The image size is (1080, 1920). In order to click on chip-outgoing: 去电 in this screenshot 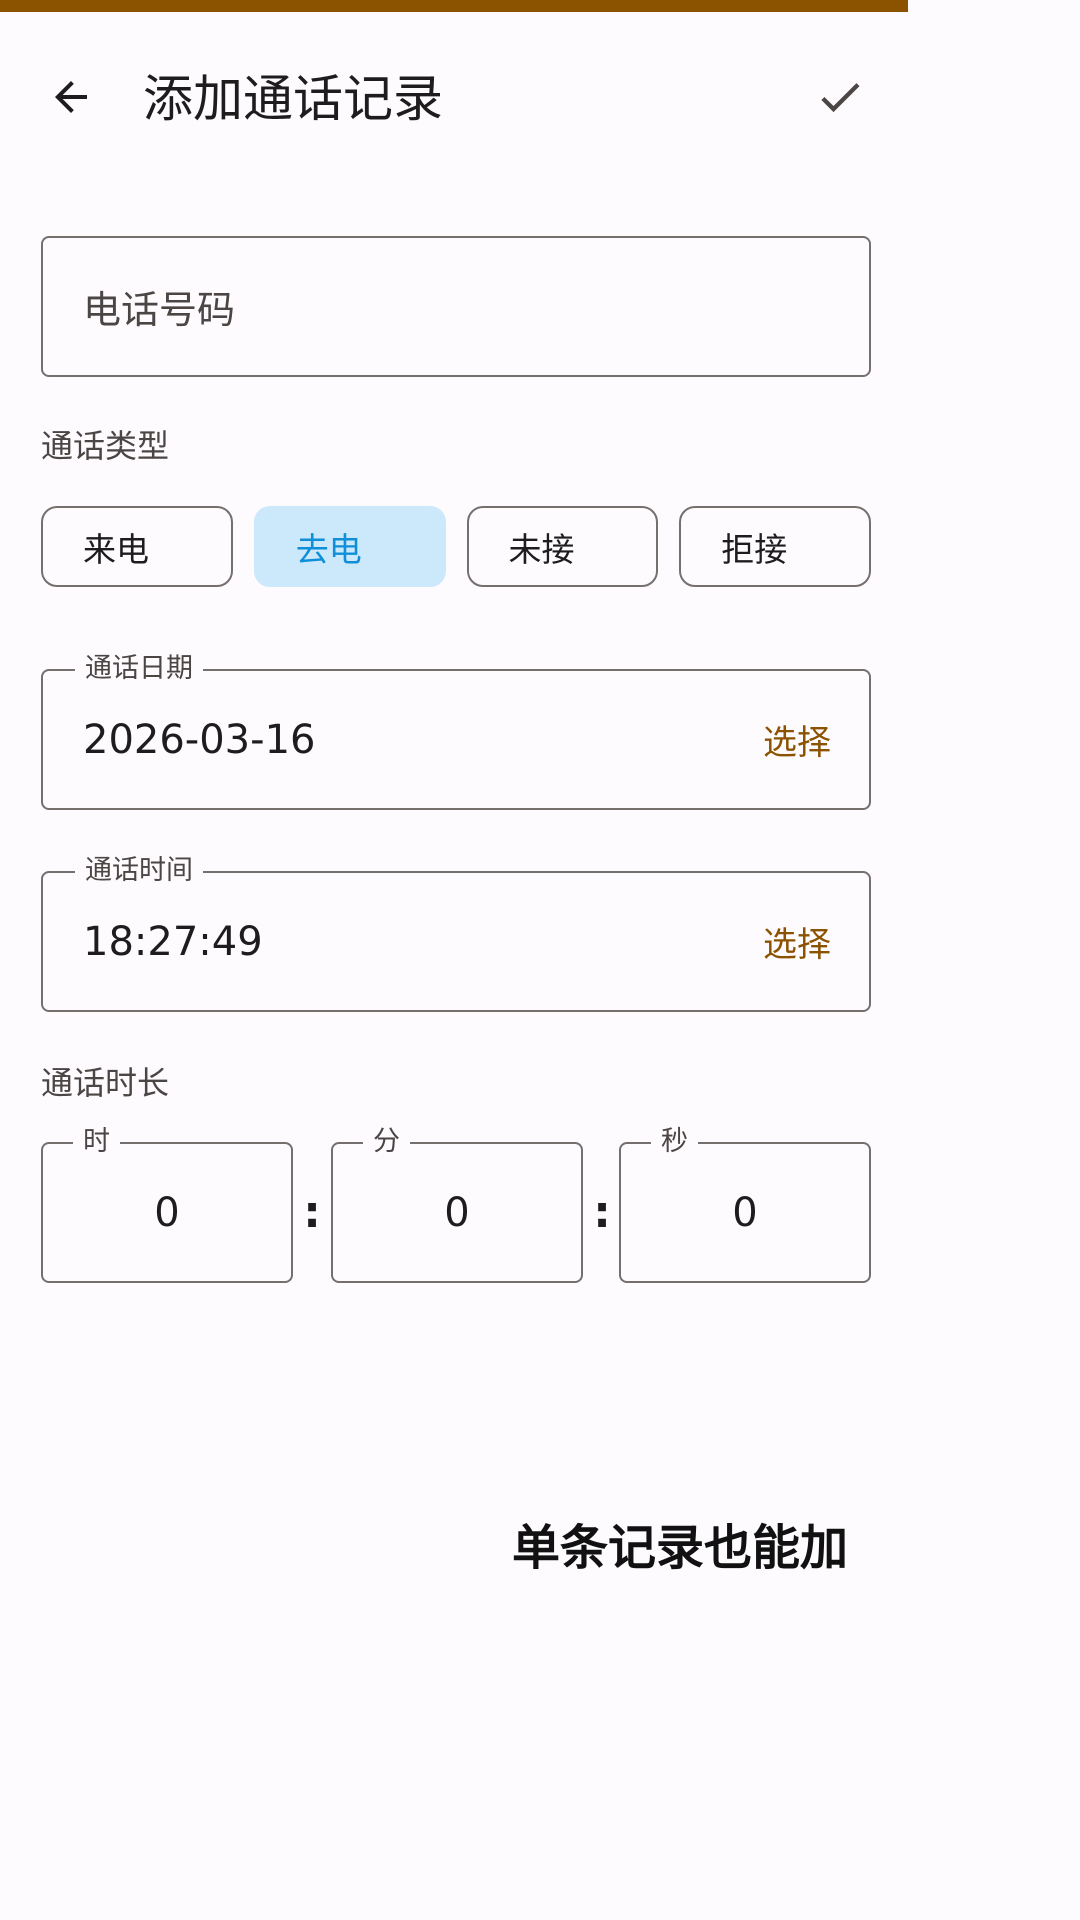, I will do `click(349, 546)`.